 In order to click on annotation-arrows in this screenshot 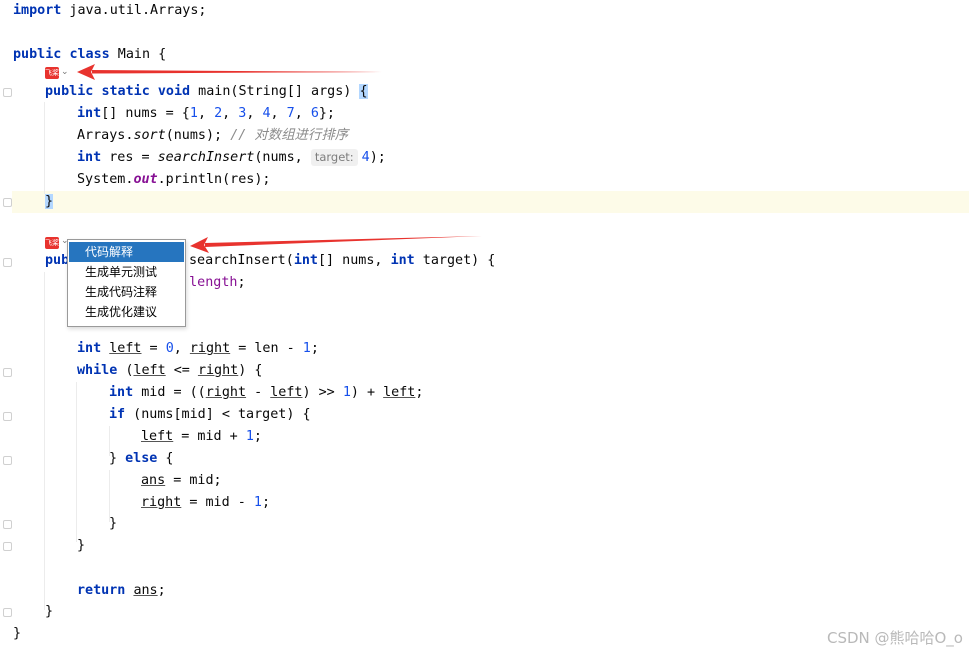, I will do `click(279, 158)`.